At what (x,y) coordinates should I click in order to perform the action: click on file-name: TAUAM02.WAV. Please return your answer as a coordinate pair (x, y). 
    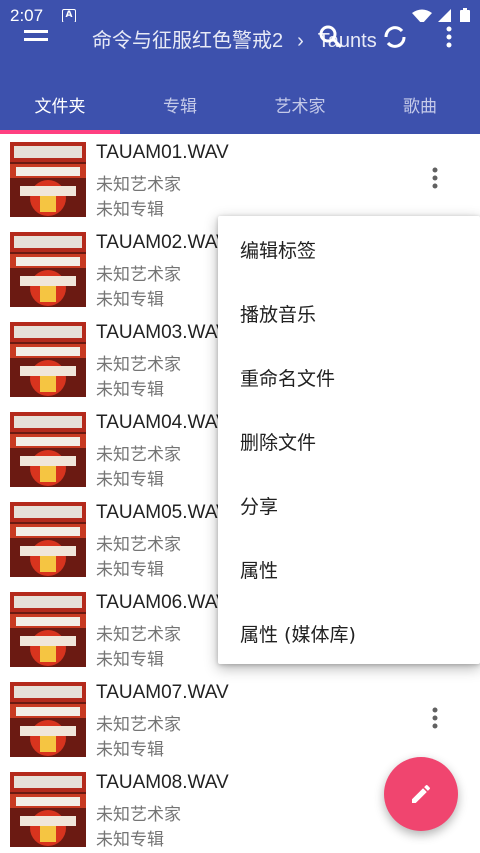
    Looking at the image, I should click on (162, 242).